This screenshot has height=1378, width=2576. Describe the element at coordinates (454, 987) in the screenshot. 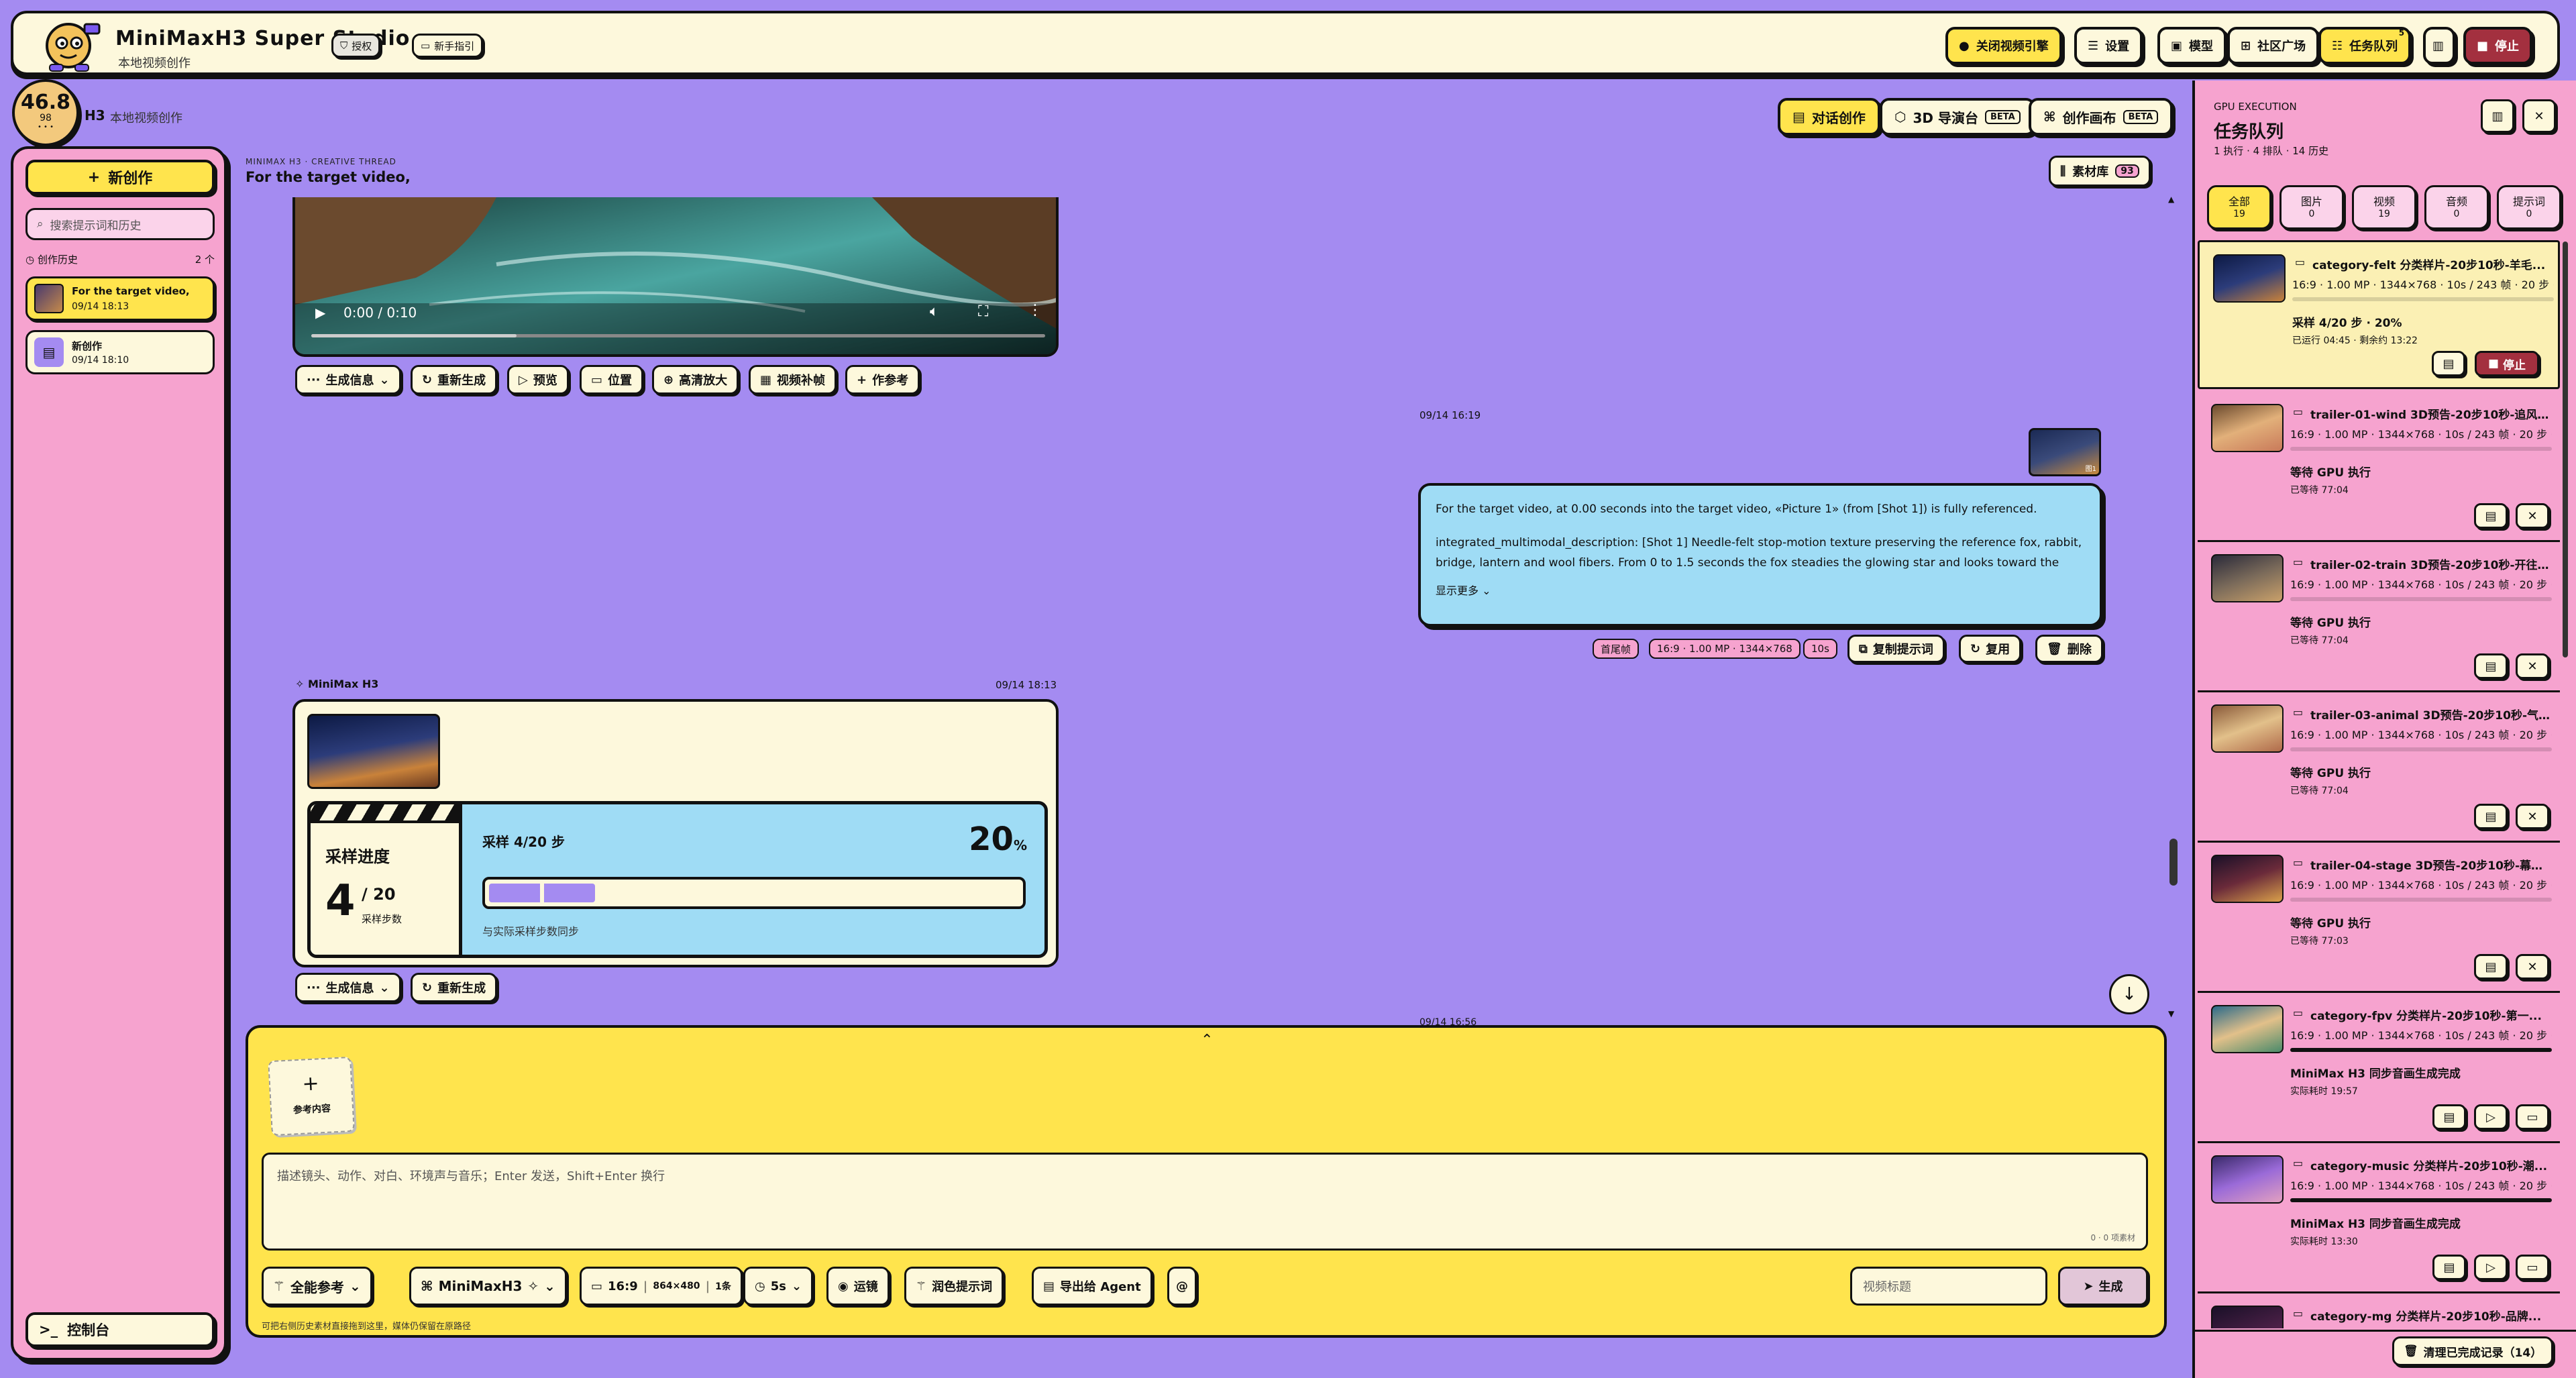

I see `assistant-regenerate-button: ↻ 重新生成` at that location.